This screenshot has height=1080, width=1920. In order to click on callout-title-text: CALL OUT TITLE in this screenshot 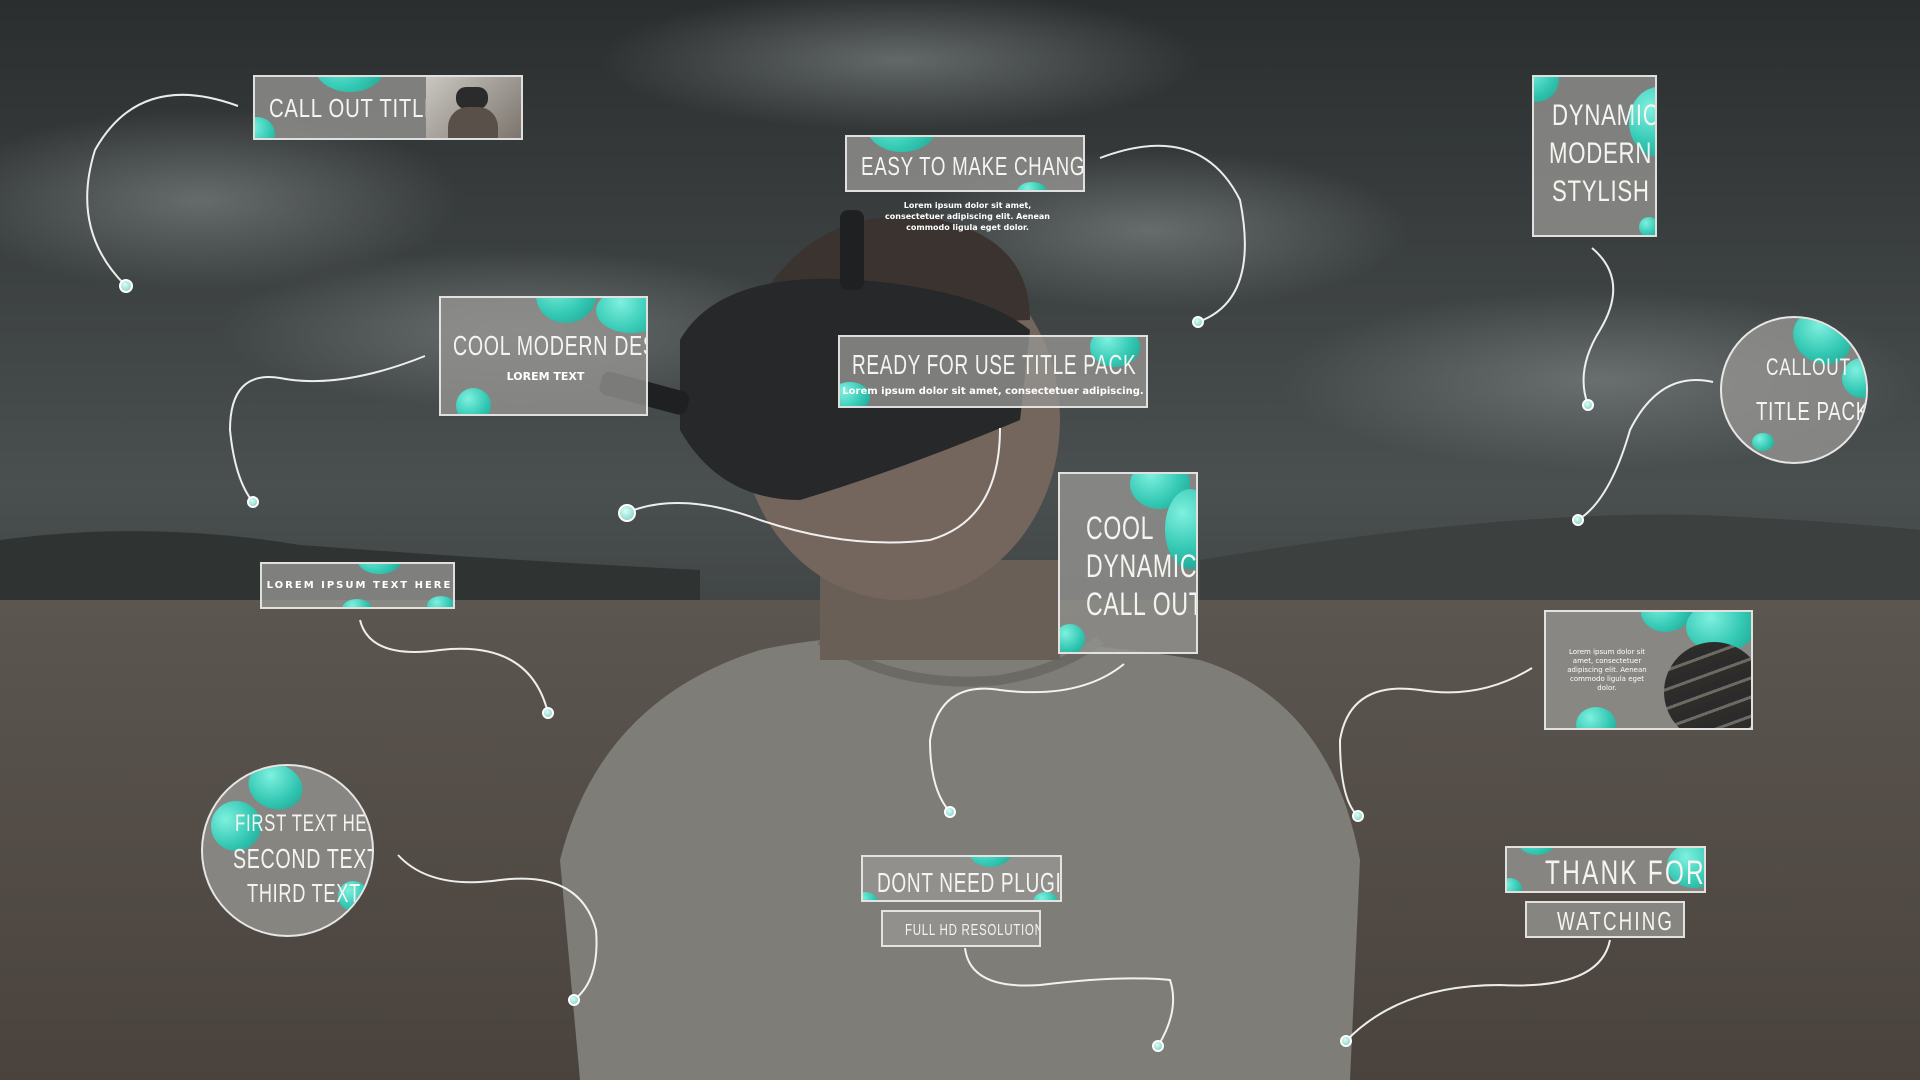, I will do `click(354, 108)`.